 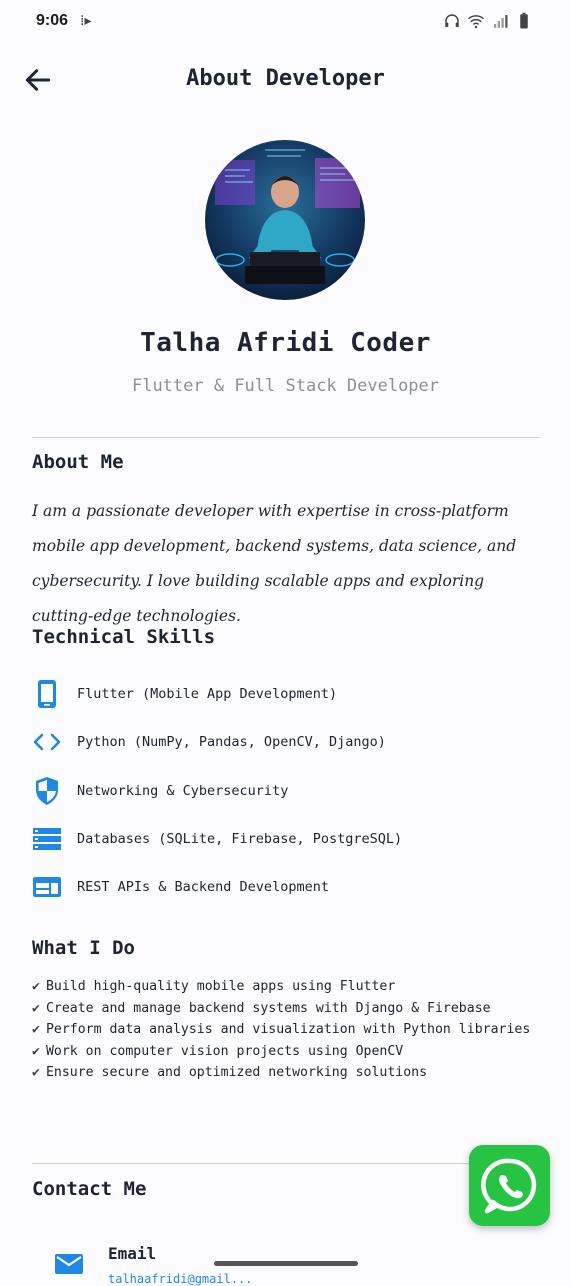 I want to click on skill-item: Python (NumPy, Pandas, OpenCV, Django), so click(x=287, y=742).